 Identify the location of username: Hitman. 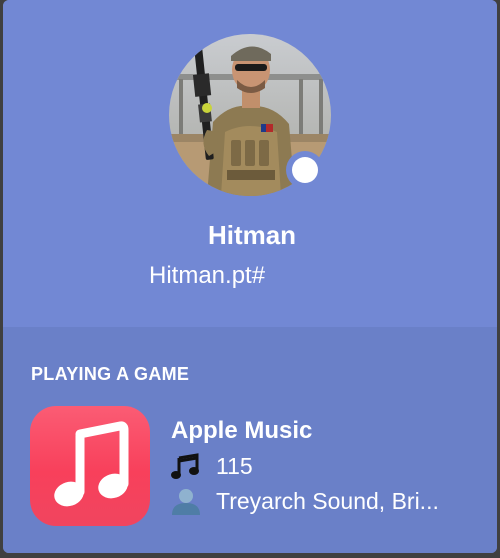
(252, 235).